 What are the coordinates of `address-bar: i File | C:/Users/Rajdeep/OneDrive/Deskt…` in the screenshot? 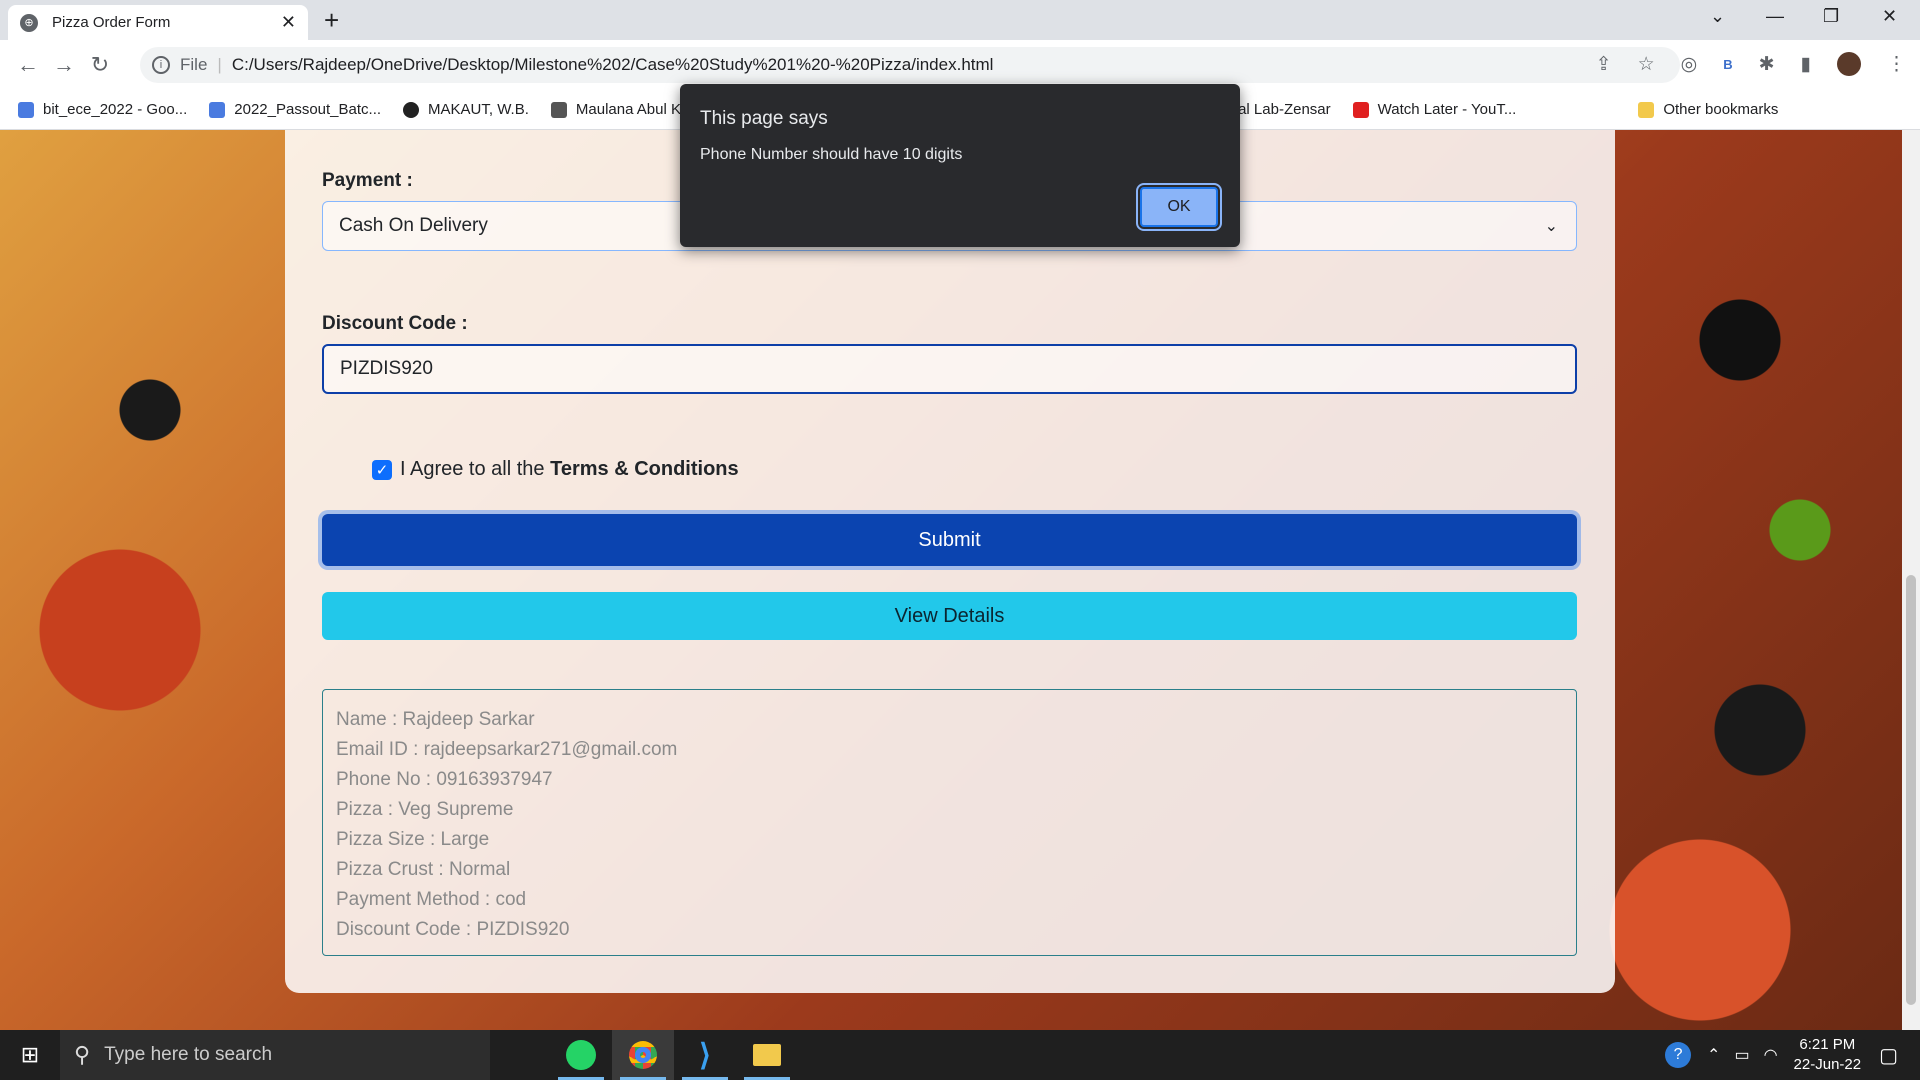 It's located at (910, 65).